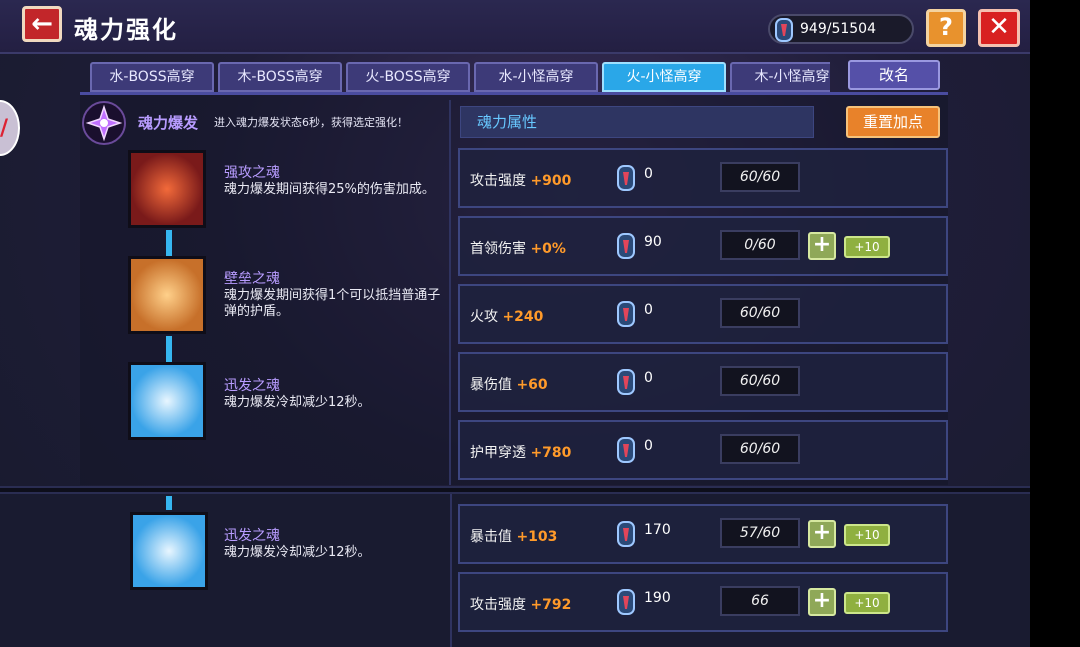 The image size is (1080, 647). Describe the element at coordinates (498, 249) in the screenshot. I see `stat-label: 首领伤害` at that location.